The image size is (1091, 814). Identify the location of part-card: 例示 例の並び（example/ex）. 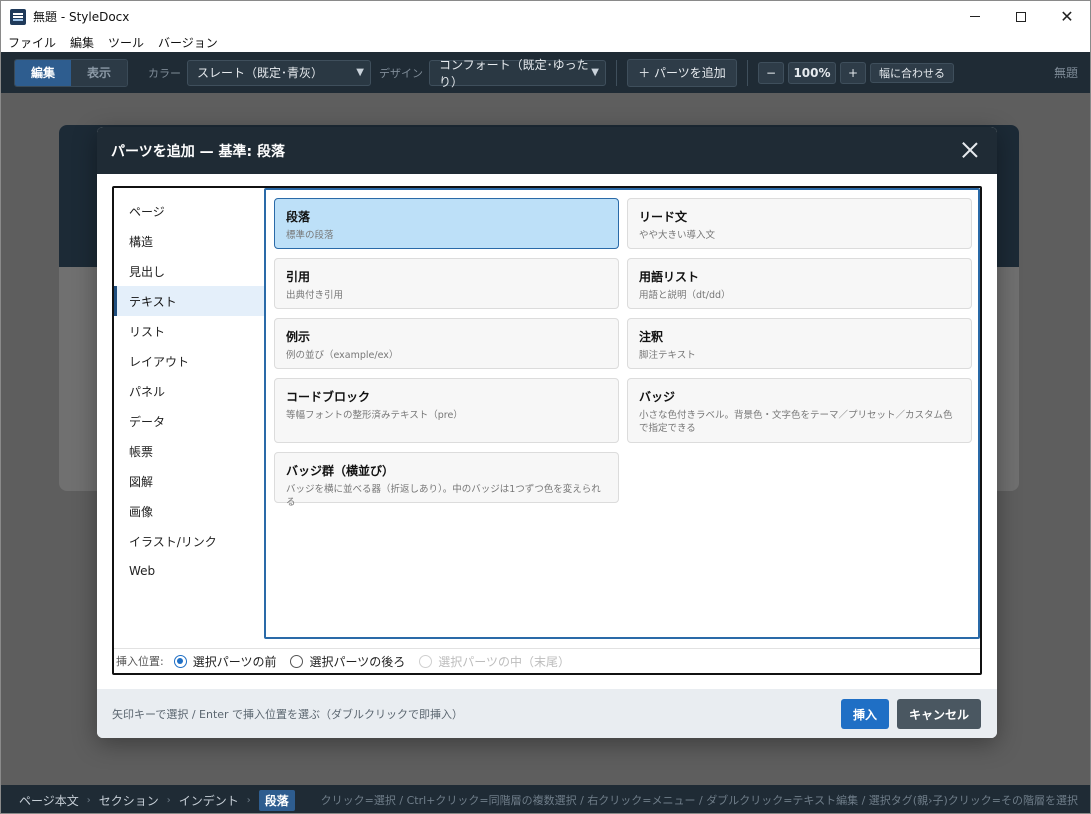
(446, 343).